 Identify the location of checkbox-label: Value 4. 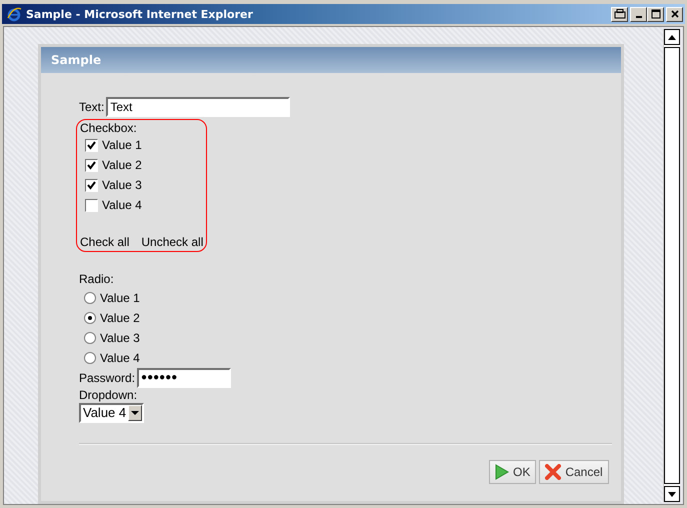
(122, 205).